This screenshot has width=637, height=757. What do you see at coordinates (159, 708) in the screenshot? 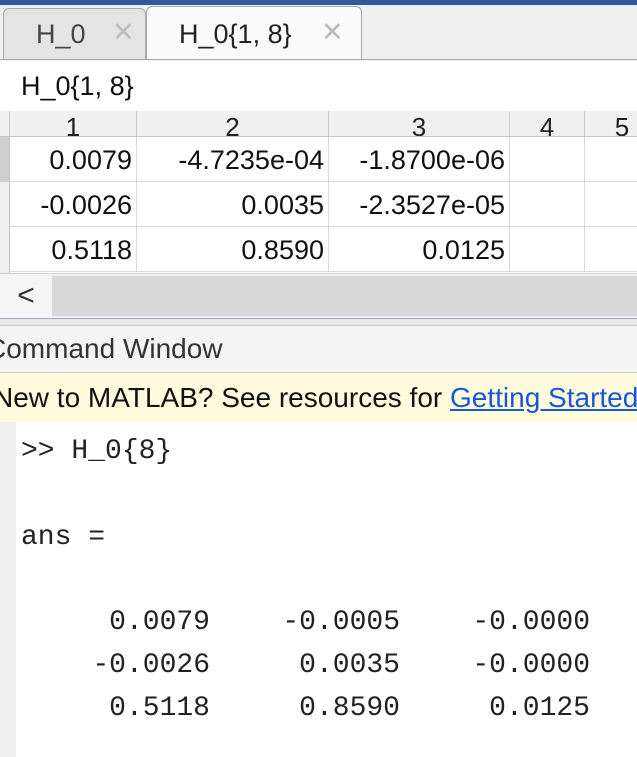
I see `output-value: 0.5118` at bounding box center [159, 708].